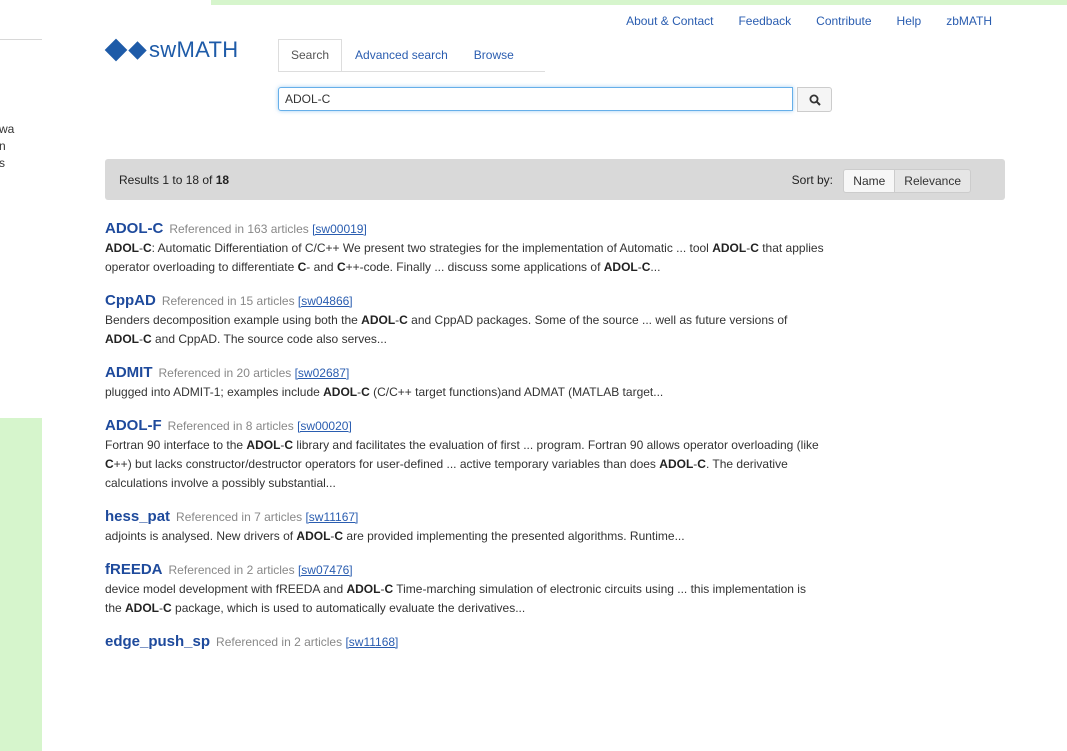 The height and width of the screenshot is (751, 1067). What do you see at coordinates (176, 445) in the screenshot?
I see `snippet-text: Fortran 90 interface to the` at bounding box center [176, 445].